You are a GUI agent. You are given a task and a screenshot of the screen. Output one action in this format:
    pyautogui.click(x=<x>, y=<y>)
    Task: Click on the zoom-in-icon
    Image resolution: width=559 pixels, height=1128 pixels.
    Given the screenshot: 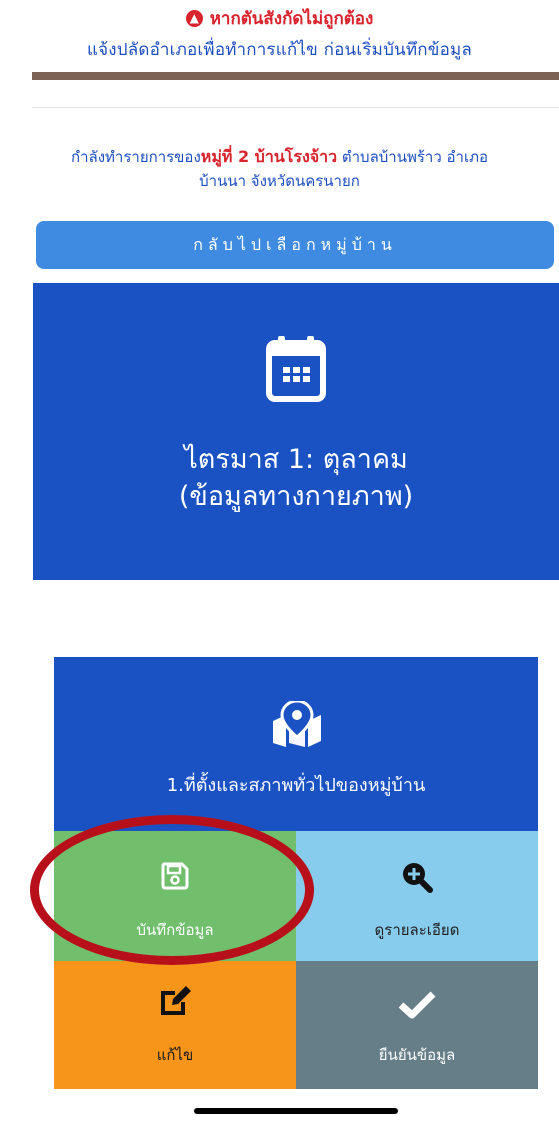 What is the action you would take?
    pyautogui.click(x=417, y=879)
    